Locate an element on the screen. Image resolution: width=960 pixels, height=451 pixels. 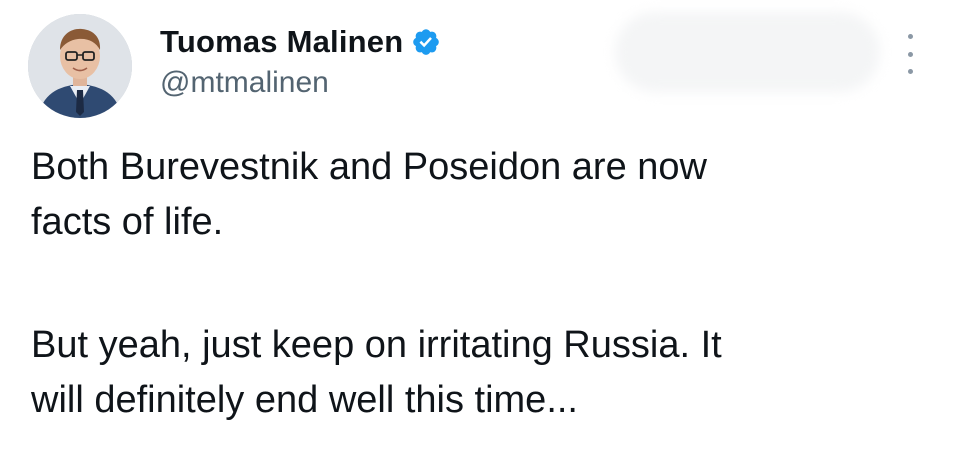
tweet-text-line: Both Burevestnik and Poseidon are now is located at coordinates (369, 167).